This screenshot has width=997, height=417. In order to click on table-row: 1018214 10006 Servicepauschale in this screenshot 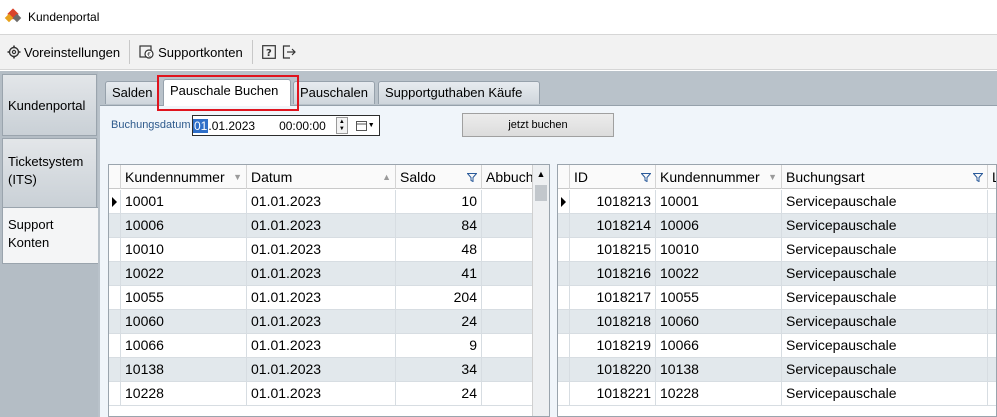, I will do `click(777, 226)`.